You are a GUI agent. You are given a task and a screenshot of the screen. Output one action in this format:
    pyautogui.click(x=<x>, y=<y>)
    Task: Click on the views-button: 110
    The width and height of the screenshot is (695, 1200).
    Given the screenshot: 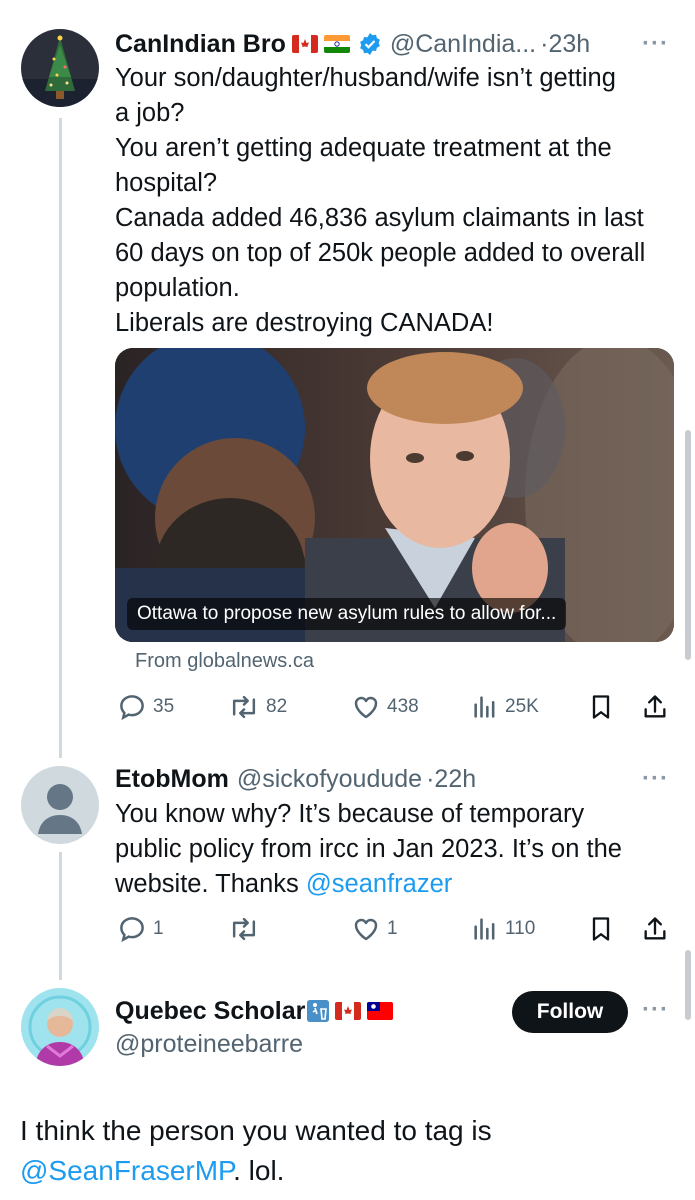 What is the action you would take?
    pyautogui.click(x=503, y=929)
    